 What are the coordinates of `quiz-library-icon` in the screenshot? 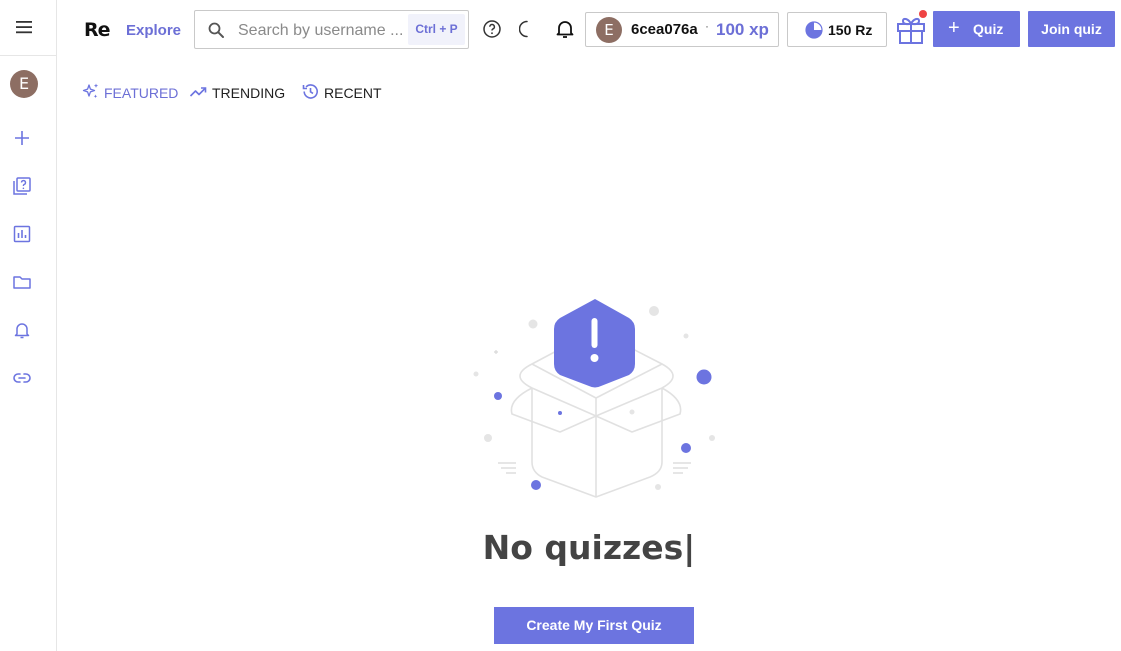 It's located at (22, 186).